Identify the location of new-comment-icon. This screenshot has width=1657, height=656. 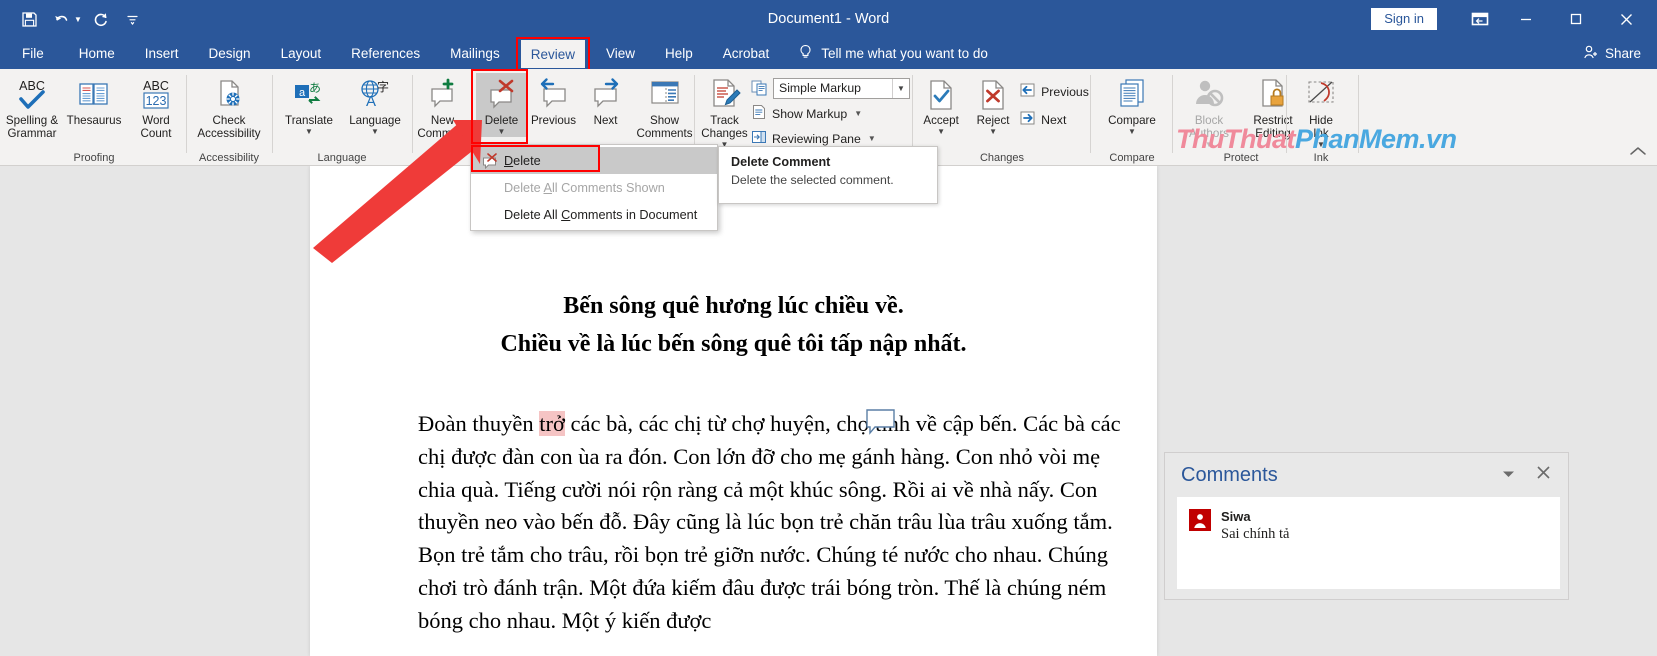
(443, 94).